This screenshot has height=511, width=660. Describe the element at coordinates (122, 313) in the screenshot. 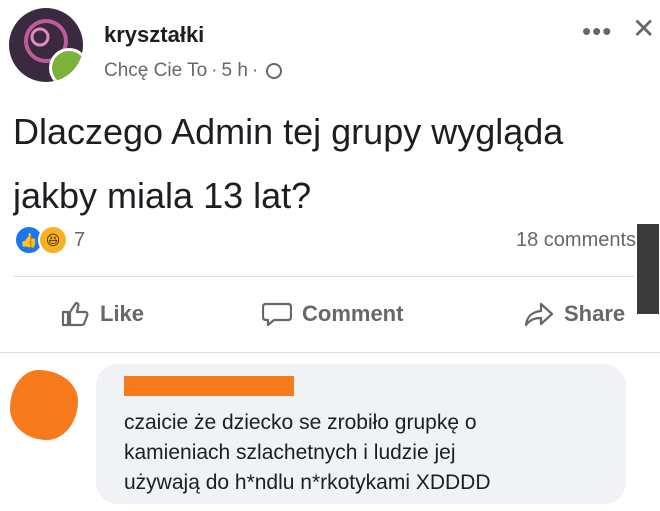

I see `like-label: Like` at that location.